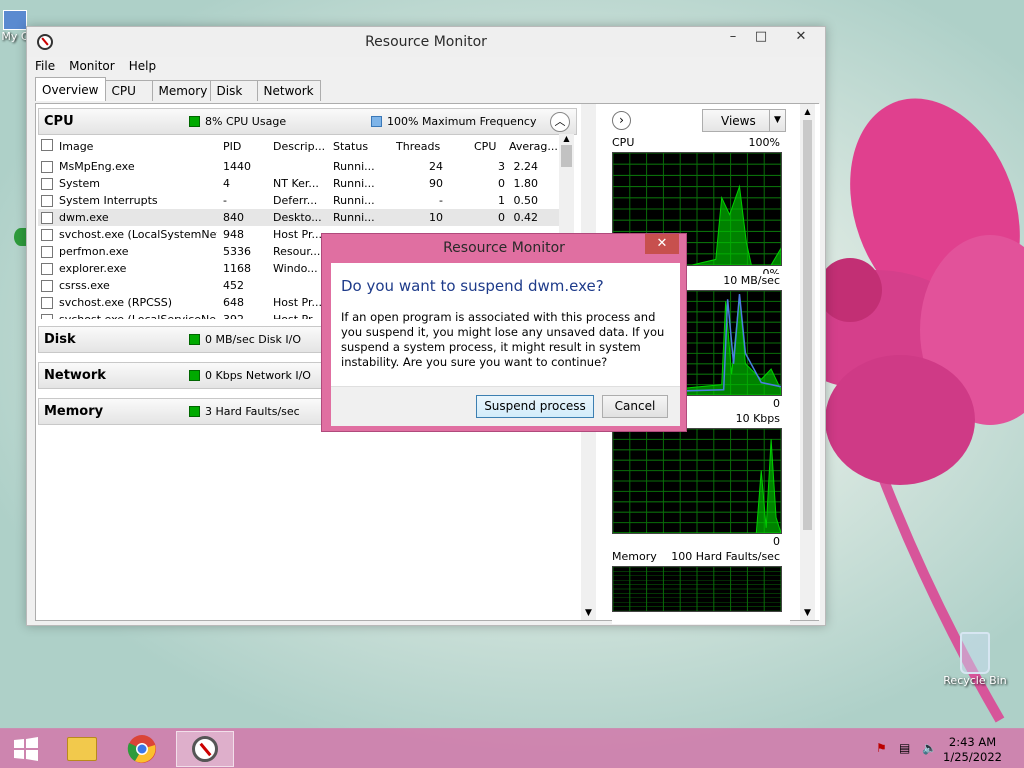 The height and width of the screenshot is (768, 1024). I want to click on graphs-scrollbar-thumb, so click(807, 325).